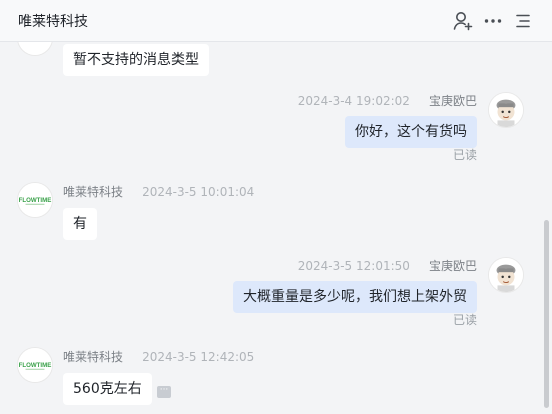 The width and height of the screenshot is (552, 414). What do you see at coordinates (276, 21) in the screenshot?
I see `chat-header: 唯莱特科技` at bounding box center [276, 21].